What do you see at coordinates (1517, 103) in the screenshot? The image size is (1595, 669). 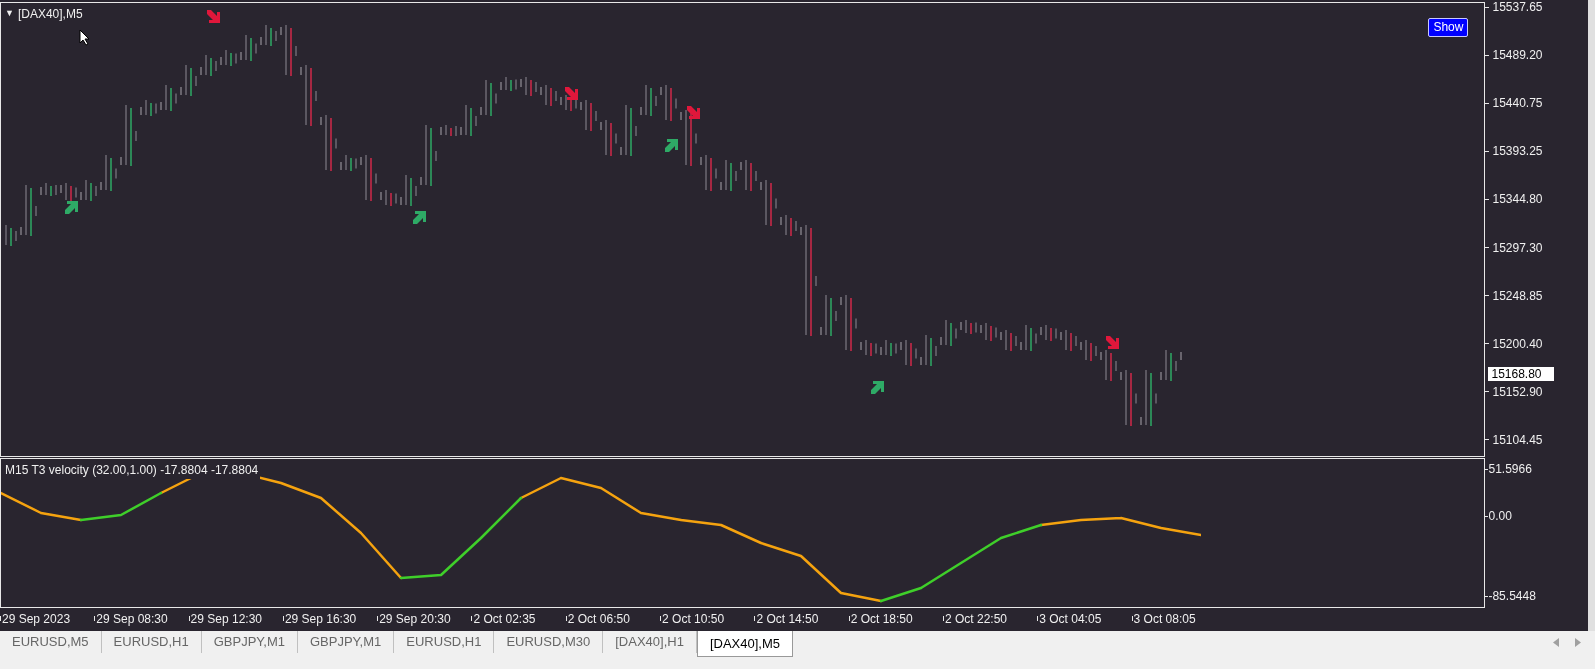 I see `price-axis-label: 15440.75` at bounding box center [1517, 103].